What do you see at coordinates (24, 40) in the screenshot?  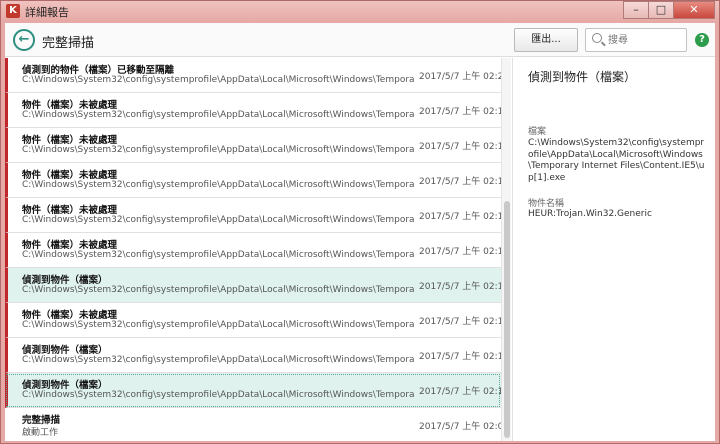 I see `back-arrow-icon: ←` at bounding box center [24, 40].